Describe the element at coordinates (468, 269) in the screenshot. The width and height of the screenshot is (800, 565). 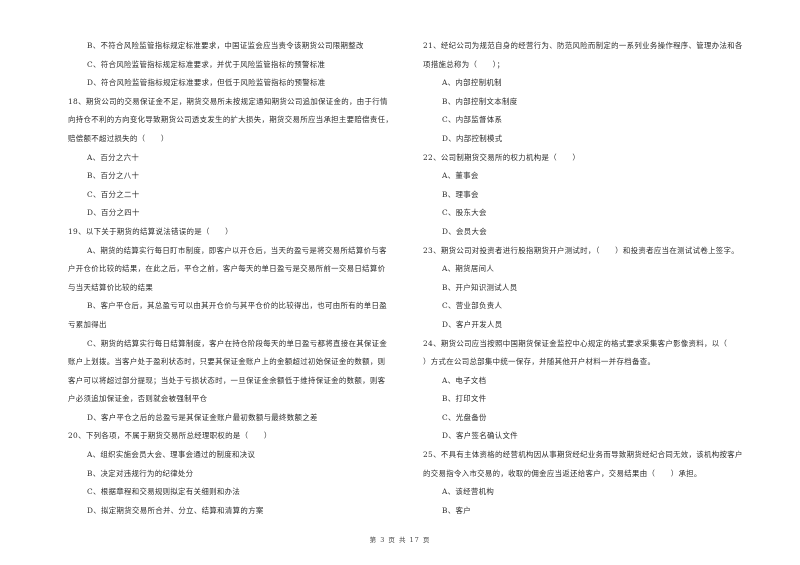
I see `answer-option: A、期货居间人` at that location.